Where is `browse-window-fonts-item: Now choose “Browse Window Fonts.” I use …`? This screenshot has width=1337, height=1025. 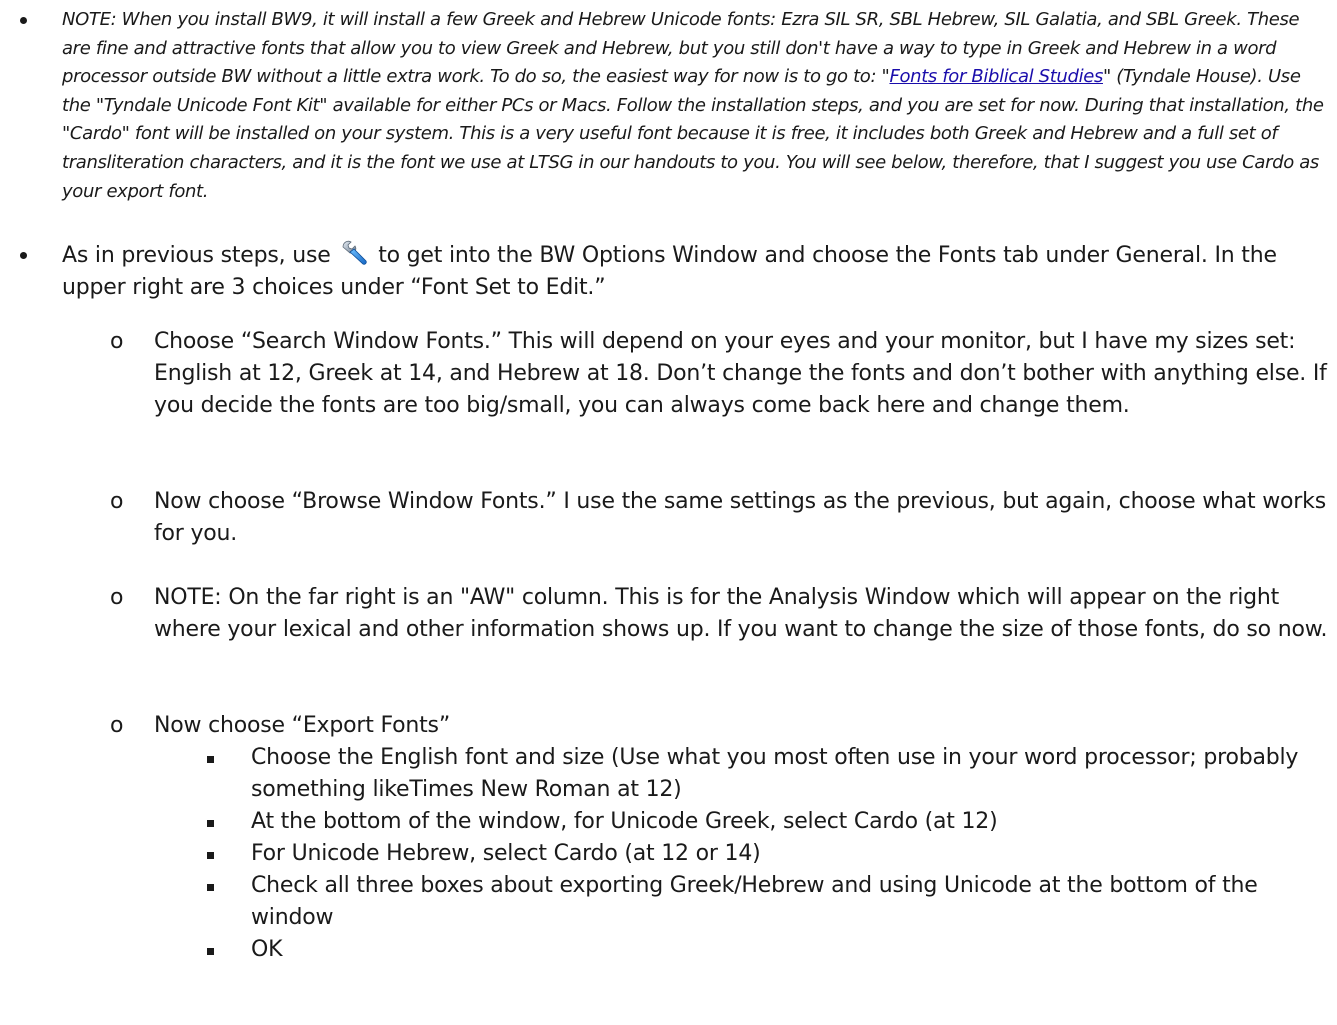
browse-window-fonts-item: Now choose “Browse Window Fonts.” I use … is located at coordinates (740, 517).